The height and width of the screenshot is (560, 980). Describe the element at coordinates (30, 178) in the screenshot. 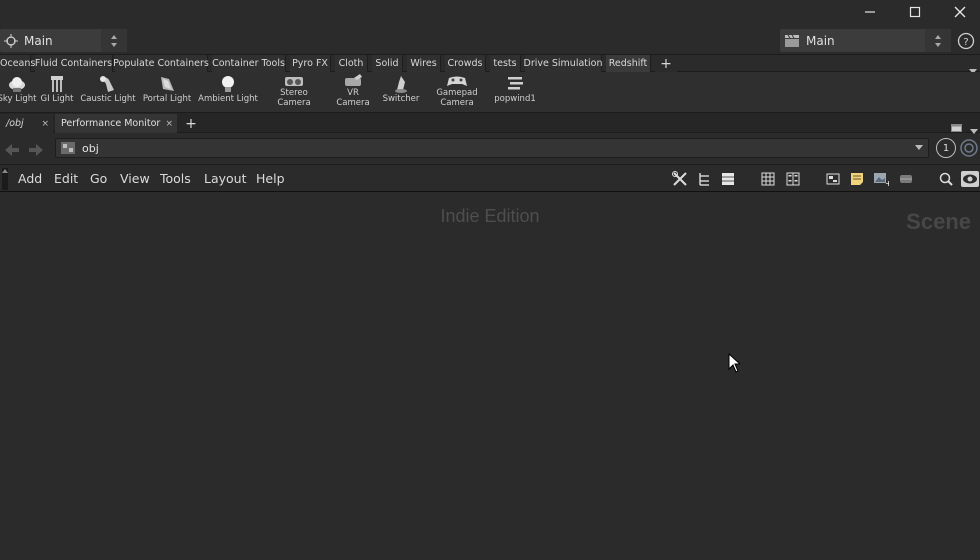

I see `menu-add: Add` at that location.